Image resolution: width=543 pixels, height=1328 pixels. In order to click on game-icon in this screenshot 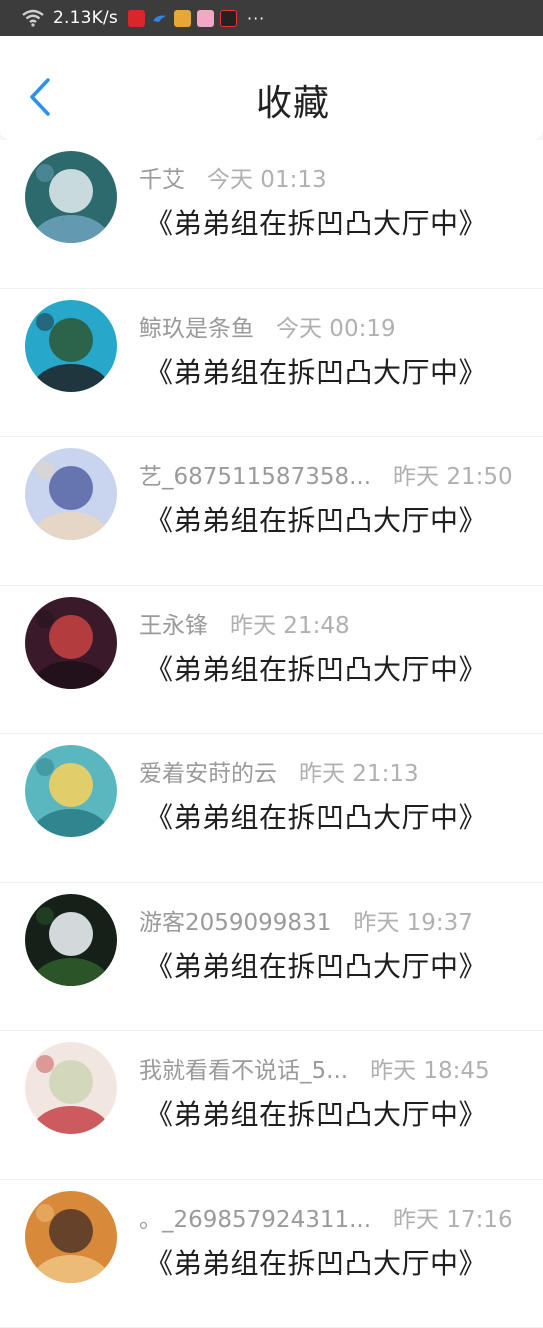, I will do `click(182, 18)`.